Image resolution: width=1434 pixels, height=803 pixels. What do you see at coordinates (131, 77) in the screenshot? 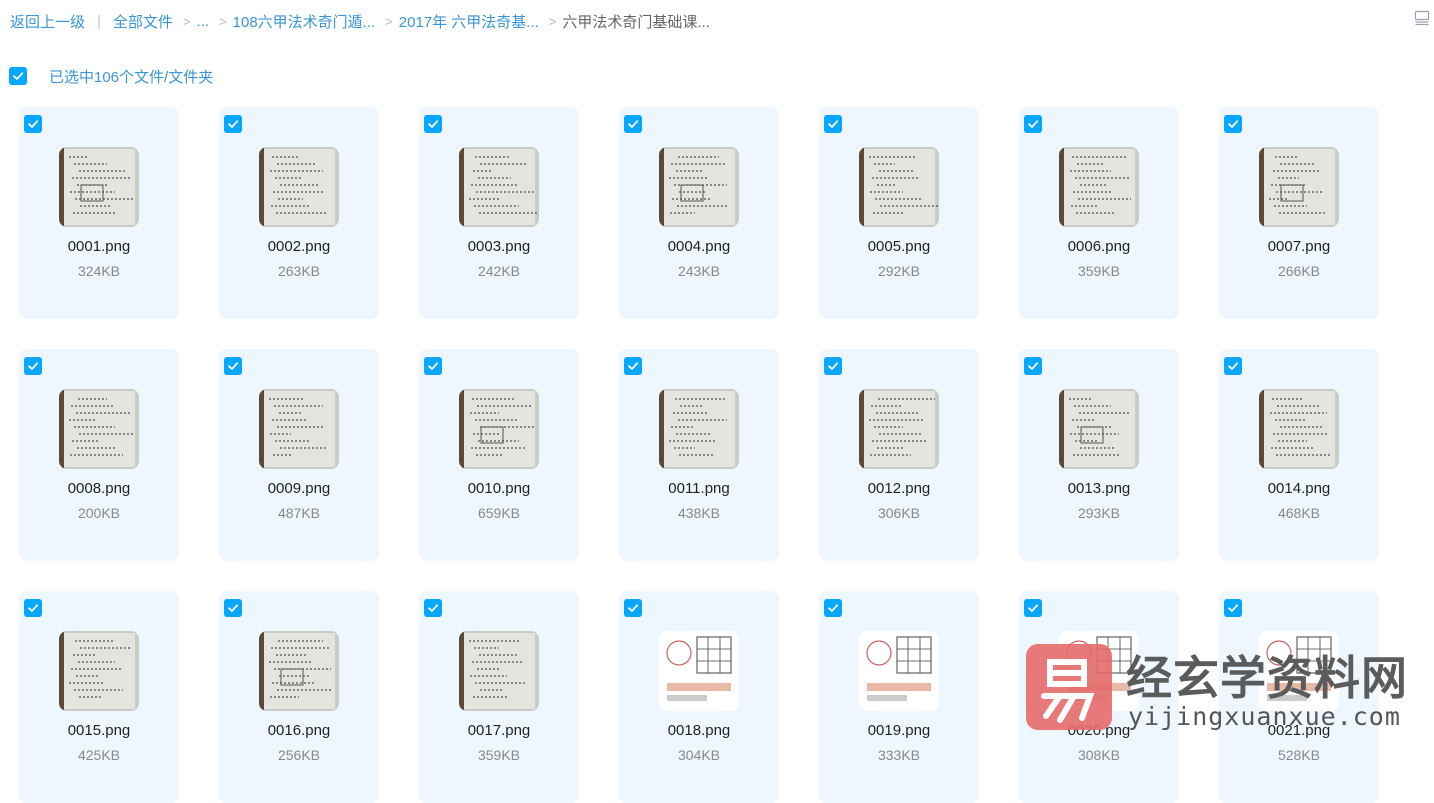
I see `selection-count: 已选中106个文件/文件夹` at bounding box center [131, 77].